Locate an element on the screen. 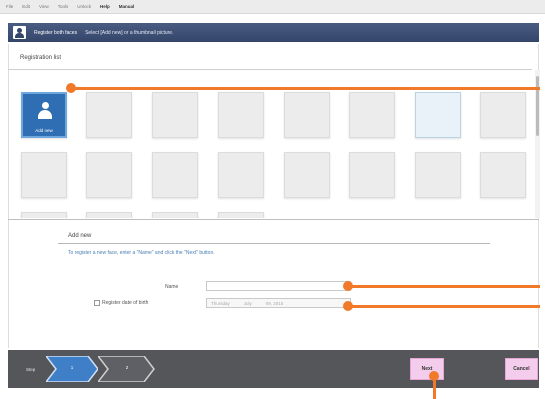 This screenshot has height=399, width=545. dob-month: July is located at coordinates (247, 303).